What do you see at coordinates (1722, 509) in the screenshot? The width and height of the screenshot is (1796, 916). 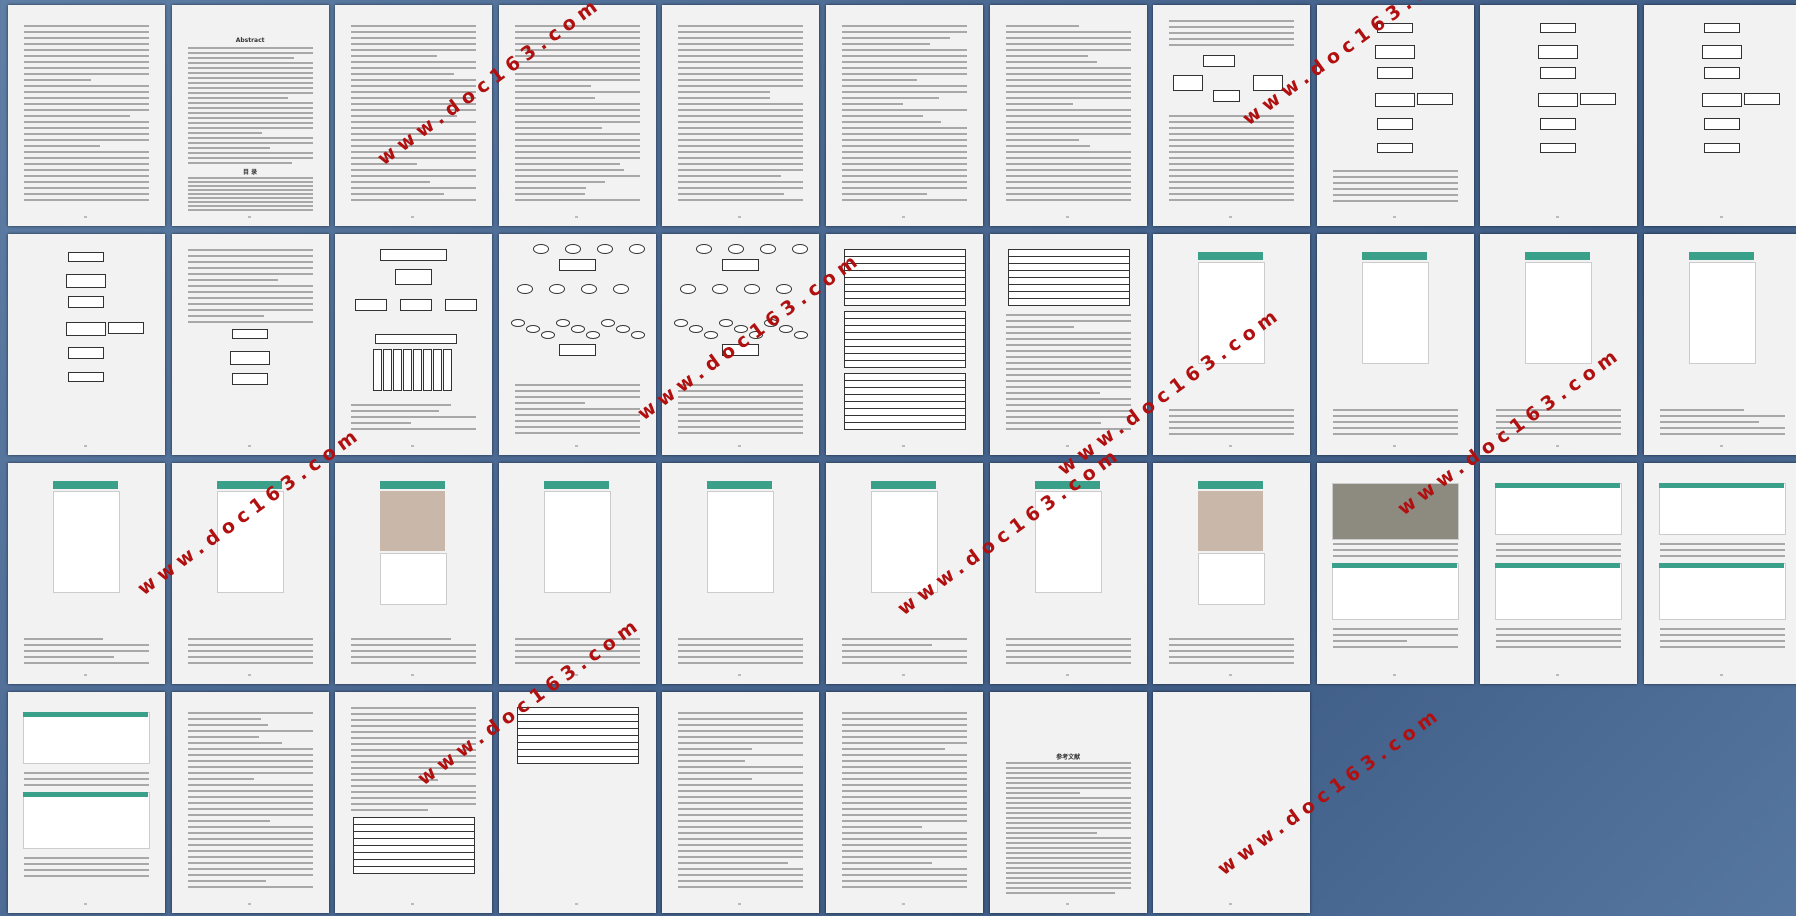 I see `web-screenshot` at bounding box center [1722, 509].